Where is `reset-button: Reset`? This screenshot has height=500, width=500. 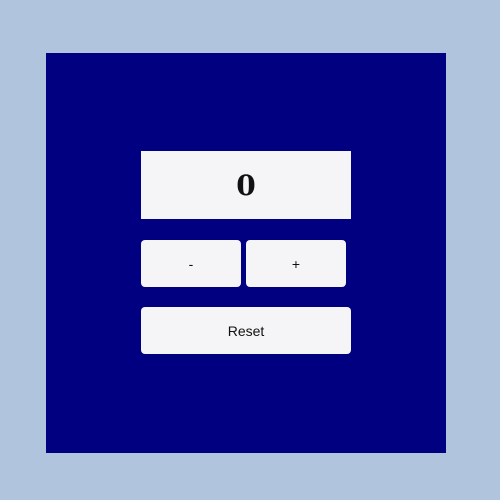 reset-button: Reset is located at coordinates (246, 330).